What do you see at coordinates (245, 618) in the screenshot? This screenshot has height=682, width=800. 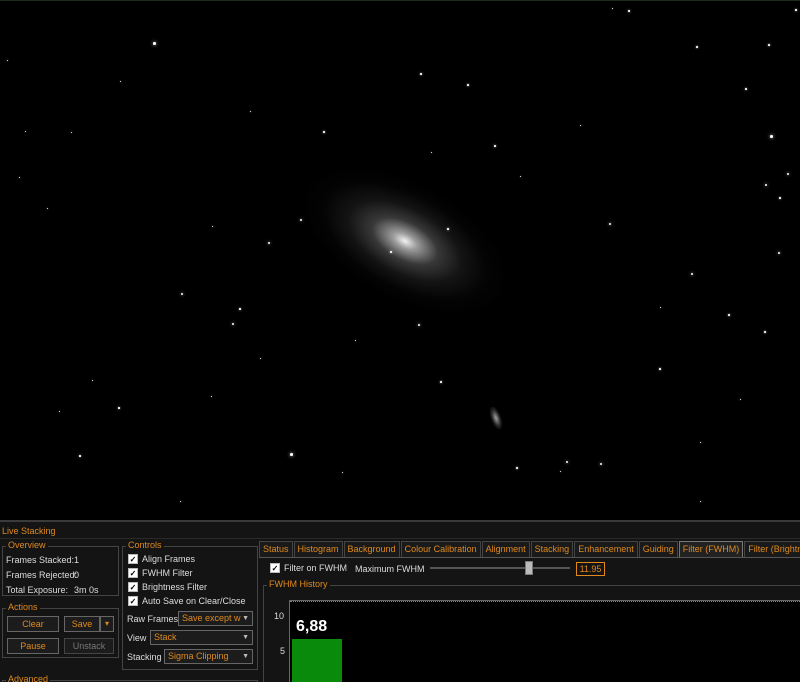 I see `chevron-down-icon: ▼` at bounding box center [245, 618].